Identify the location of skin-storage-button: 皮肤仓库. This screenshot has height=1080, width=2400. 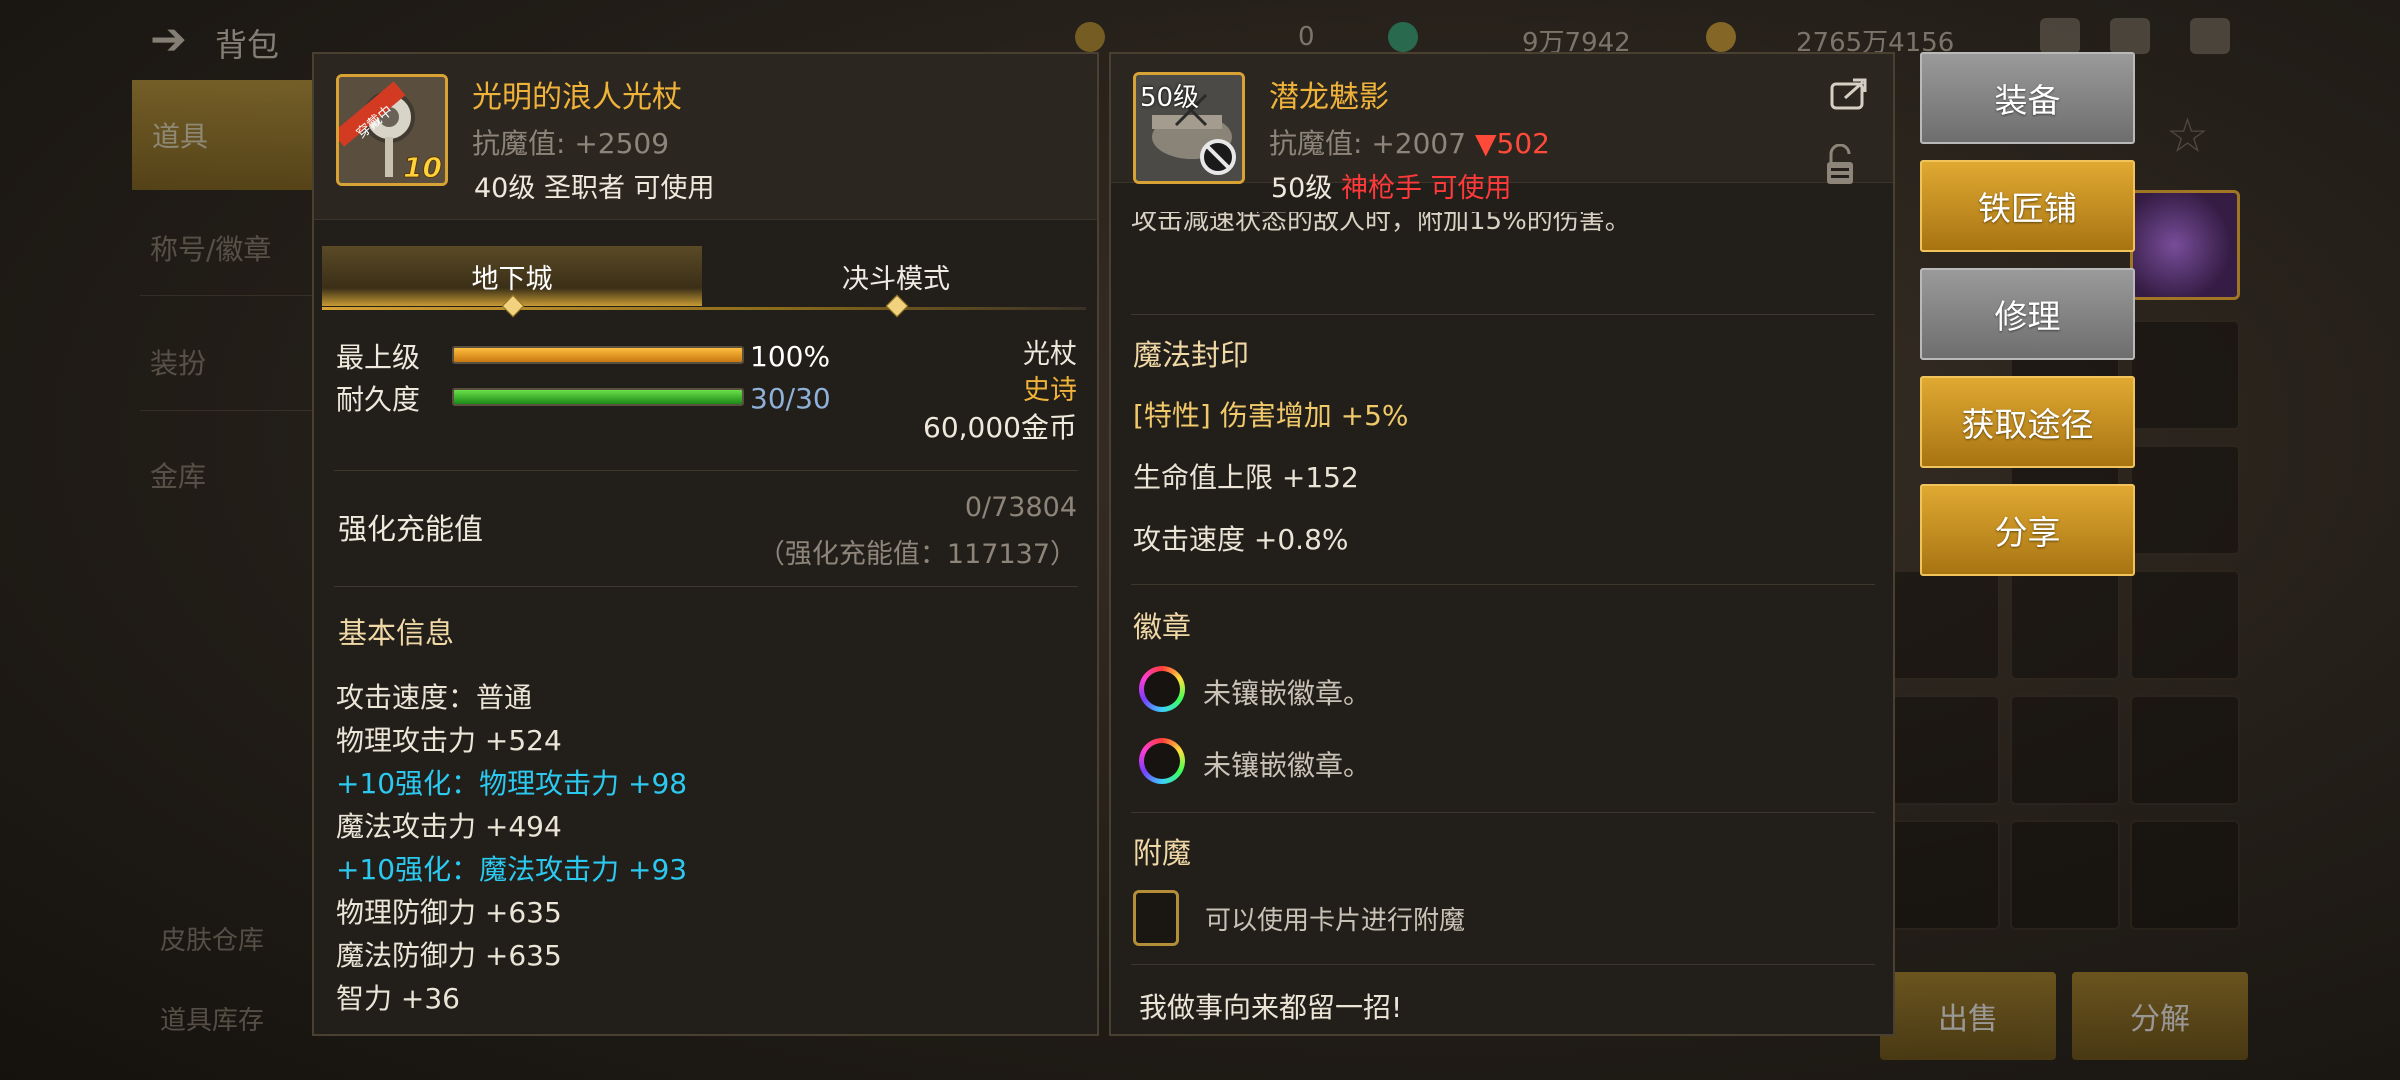
(212, 938).